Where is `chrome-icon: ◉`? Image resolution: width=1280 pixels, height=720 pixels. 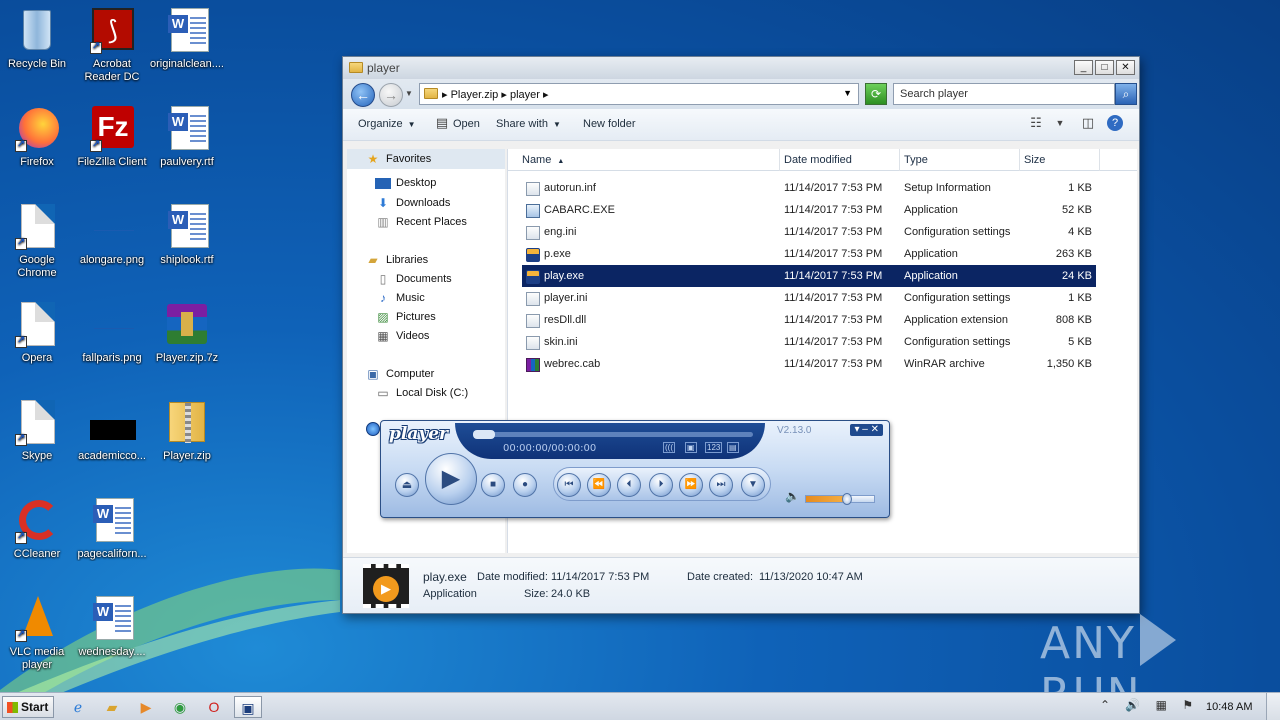
chrome-icon: ◉ is located at coordinates (180, 707).